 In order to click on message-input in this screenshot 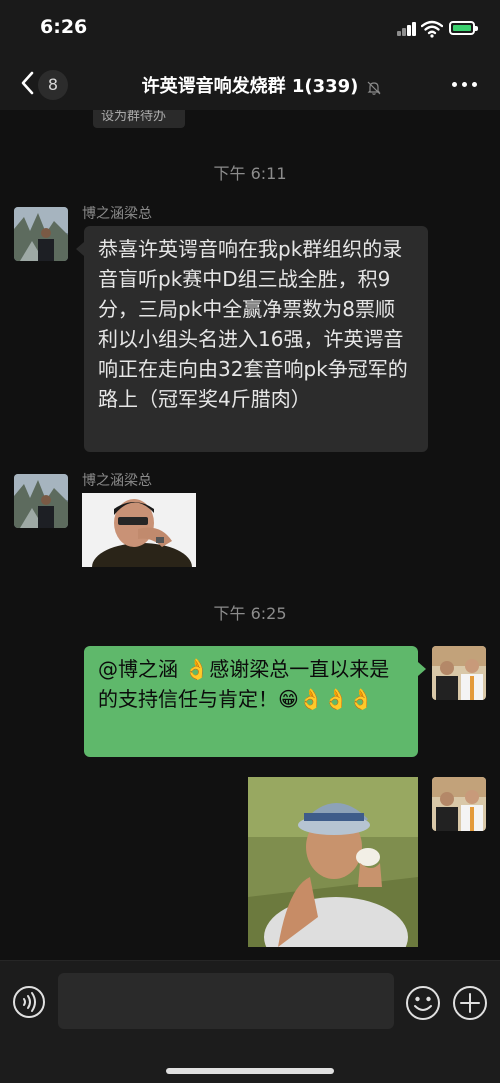, I will do `click(226, 1001)`.